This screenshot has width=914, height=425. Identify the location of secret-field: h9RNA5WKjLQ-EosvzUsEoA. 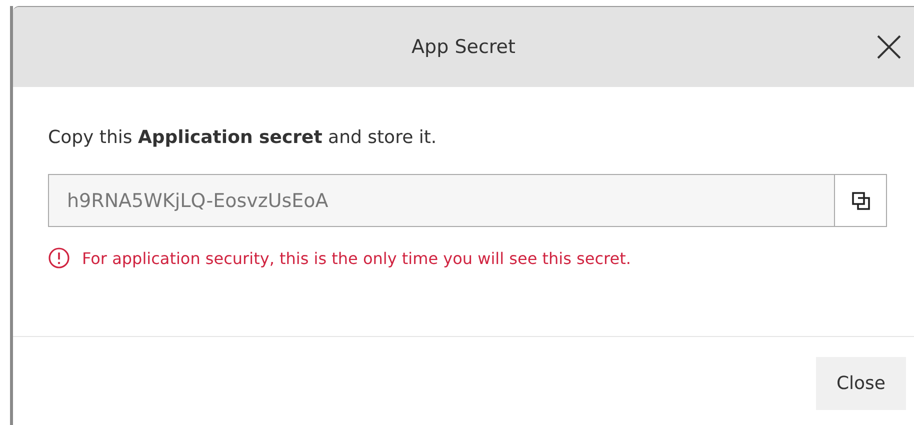
(441, 200).